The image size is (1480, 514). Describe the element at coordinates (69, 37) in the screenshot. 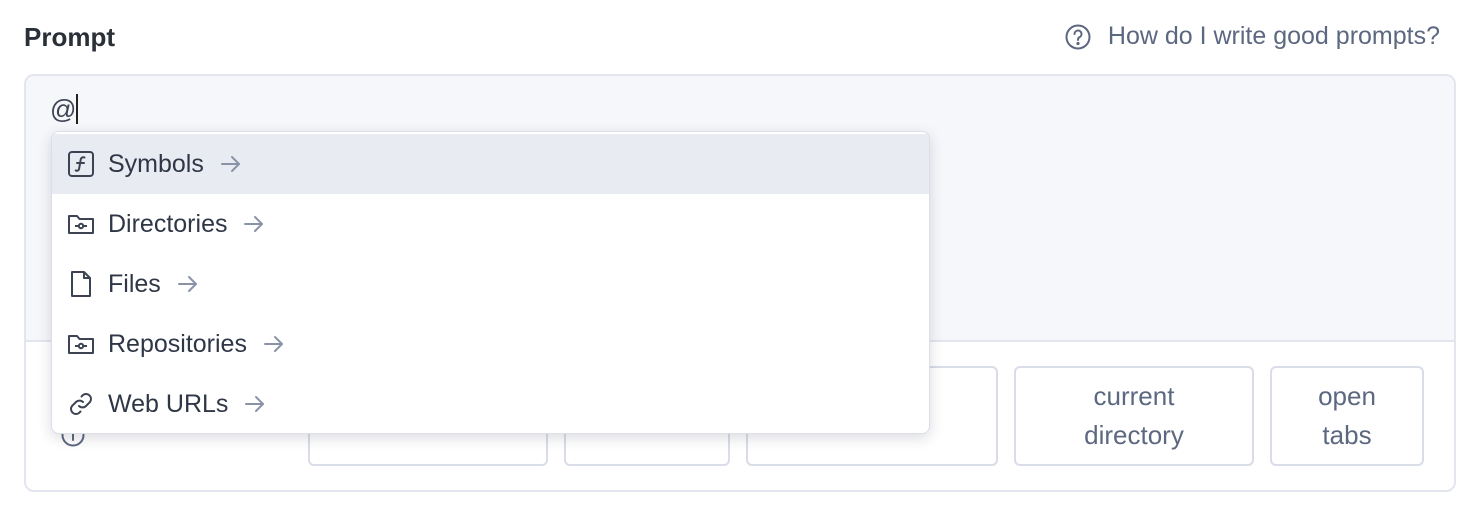

I see `prompt-title: Prompt` at that location.